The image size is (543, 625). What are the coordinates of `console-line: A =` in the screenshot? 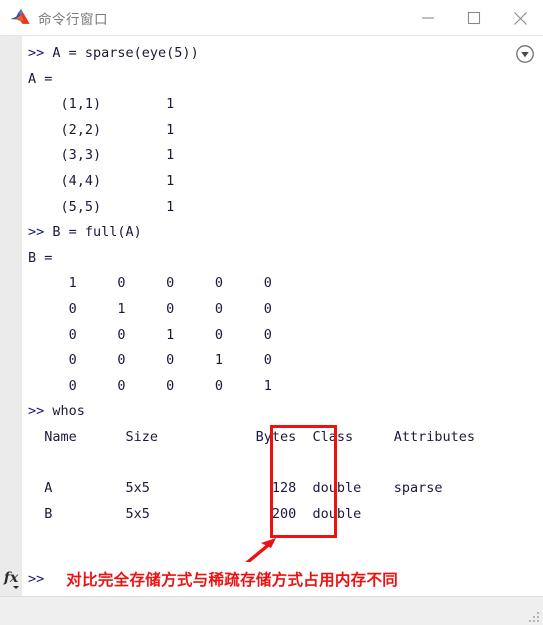 It's located at (40, 78).